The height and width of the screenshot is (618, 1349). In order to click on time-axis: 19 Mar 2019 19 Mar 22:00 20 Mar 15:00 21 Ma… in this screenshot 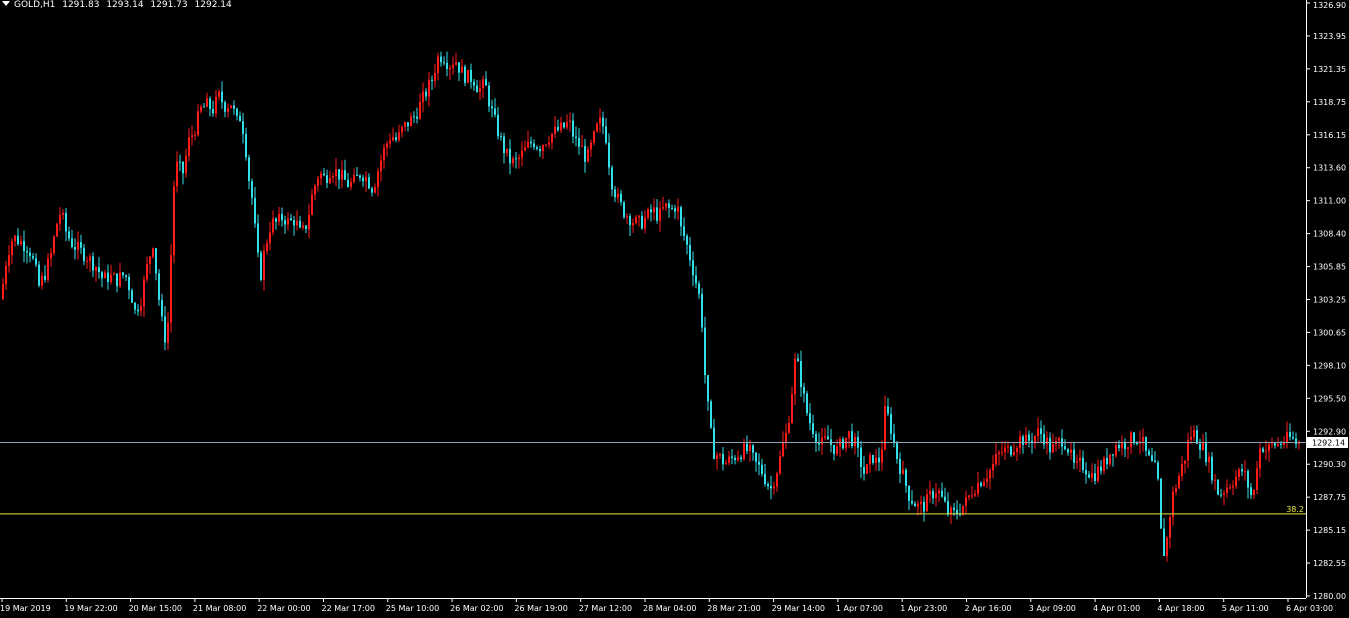, I will do `click(666, 605)`.